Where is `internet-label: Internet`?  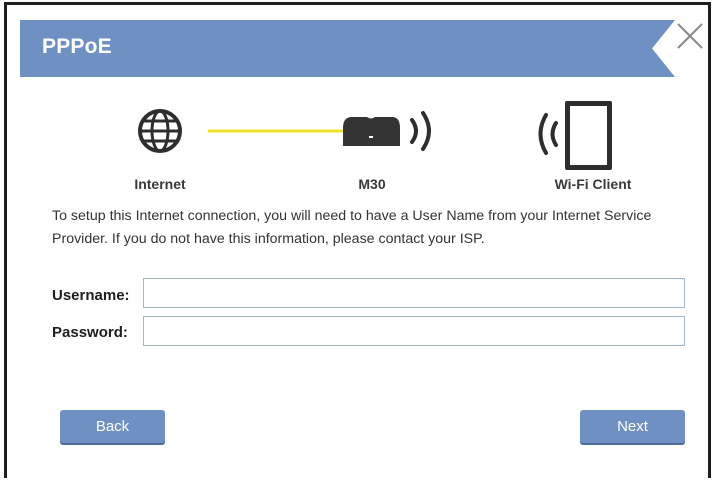
internet-label: Internet is located at coordinates (160, 184).